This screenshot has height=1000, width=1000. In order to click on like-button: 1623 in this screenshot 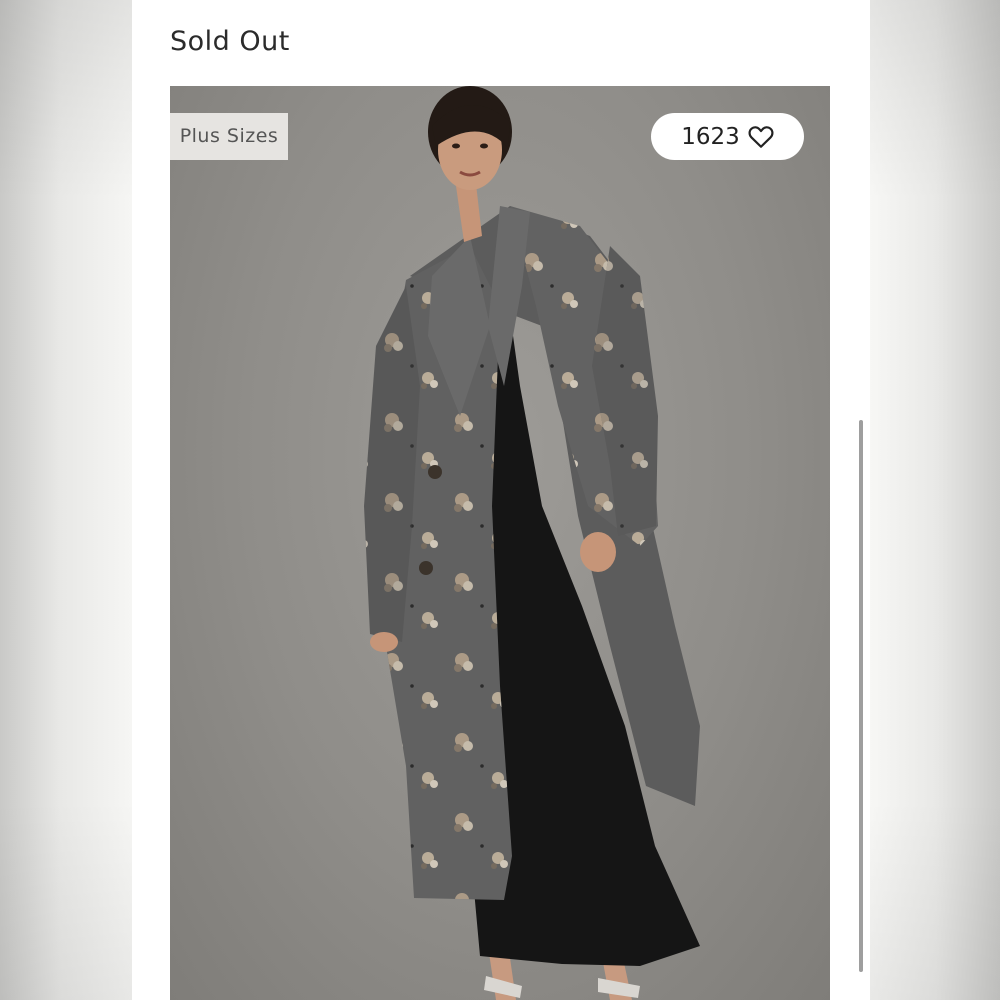, I will do `click(727, 136)`.